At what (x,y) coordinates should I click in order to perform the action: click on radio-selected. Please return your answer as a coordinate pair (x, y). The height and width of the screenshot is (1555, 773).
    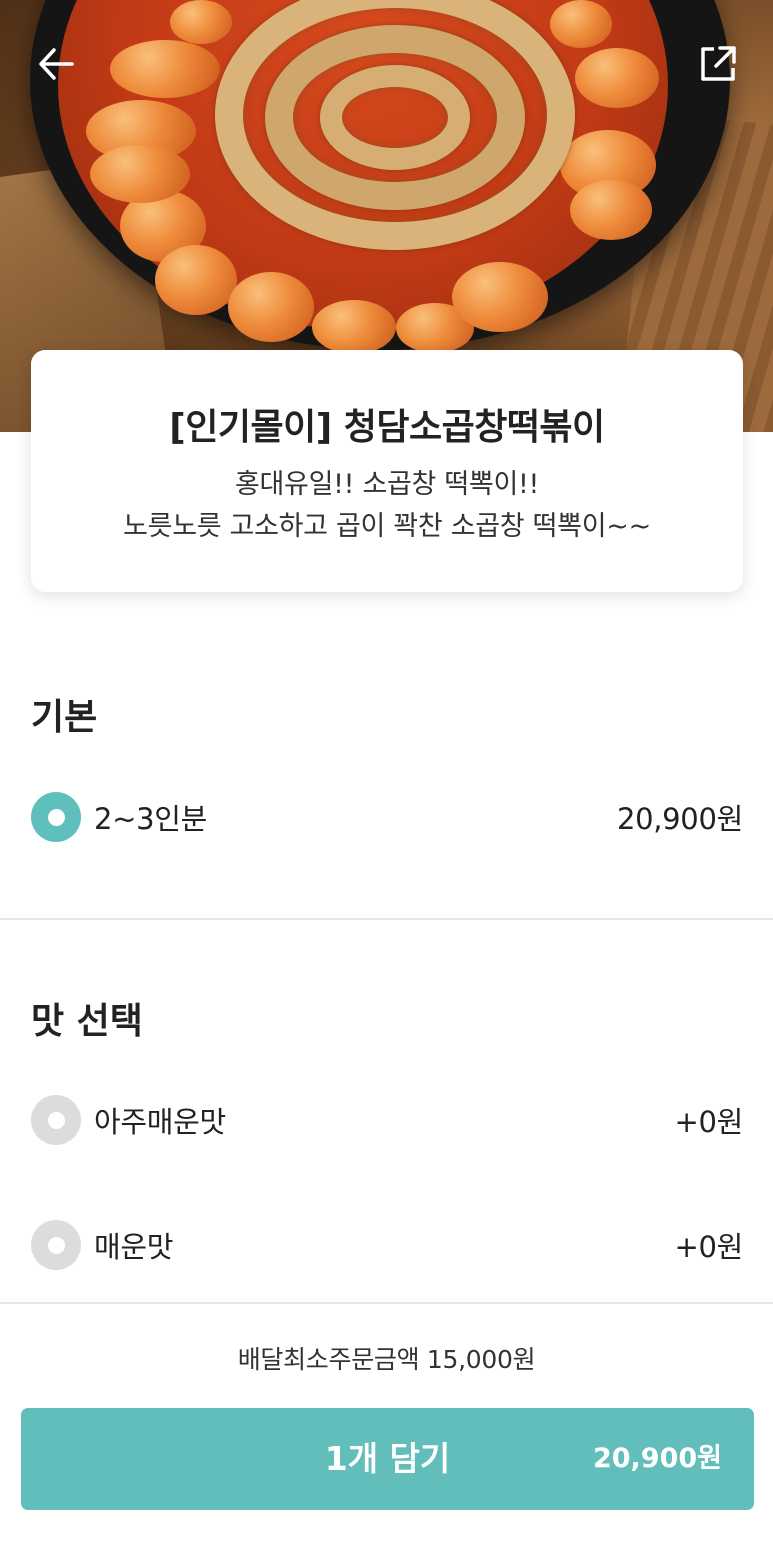
    Looking at the image, I should click on (56, 817).